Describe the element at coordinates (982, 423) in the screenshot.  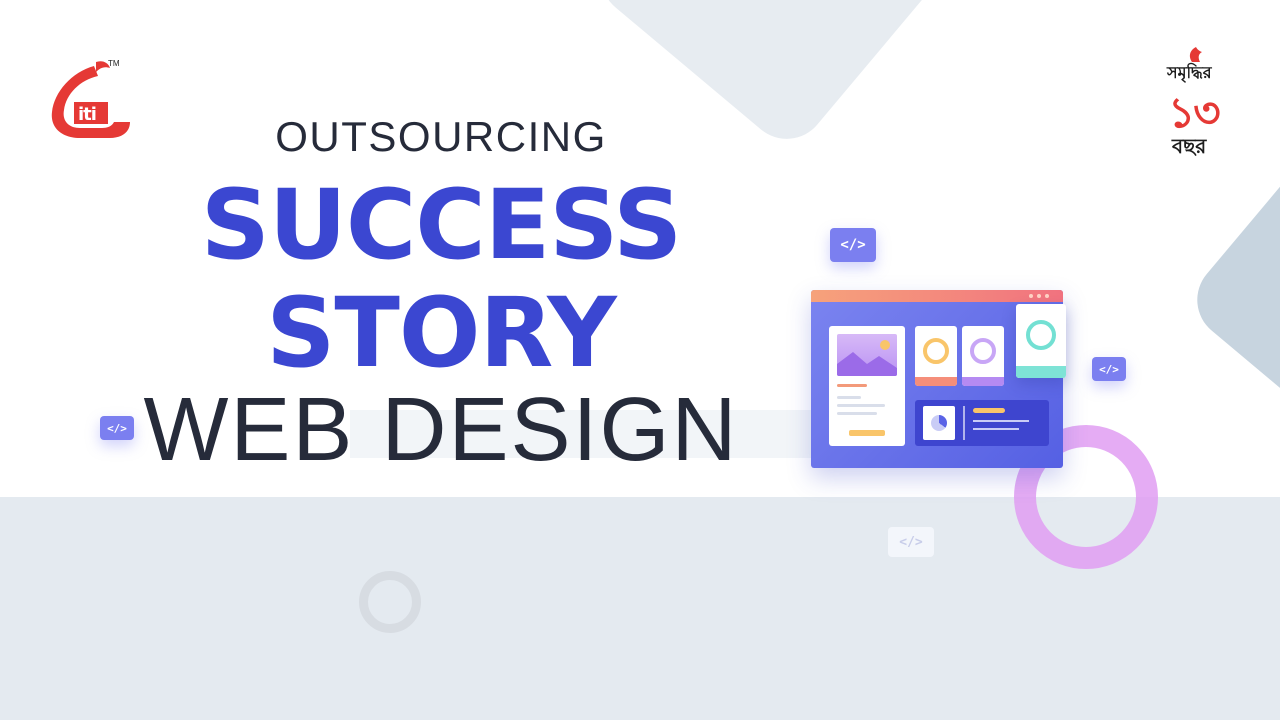
I see `illustration-panel` at that location.